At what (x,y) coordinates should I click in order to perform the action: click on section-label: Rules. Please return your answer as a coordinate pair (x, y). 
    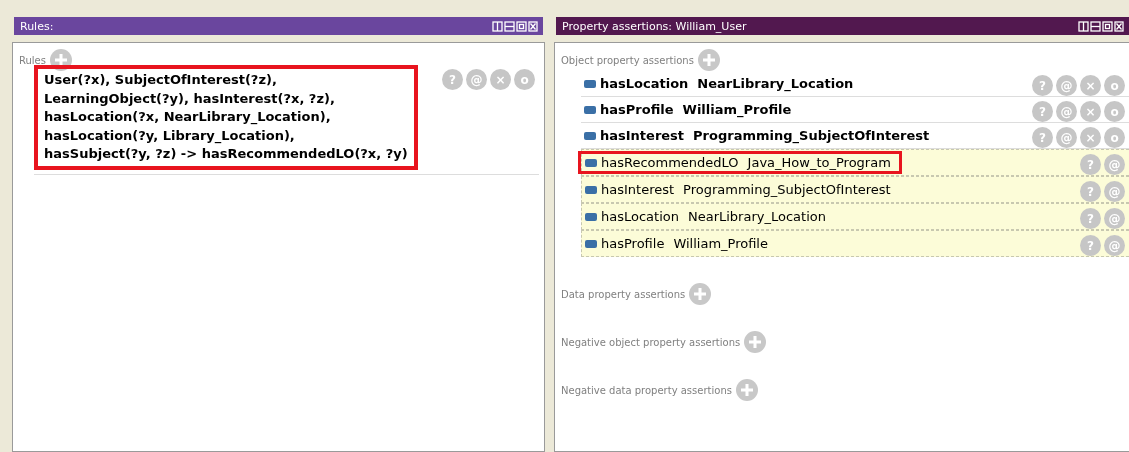
    Looking at the image, I should click on (32, 60).